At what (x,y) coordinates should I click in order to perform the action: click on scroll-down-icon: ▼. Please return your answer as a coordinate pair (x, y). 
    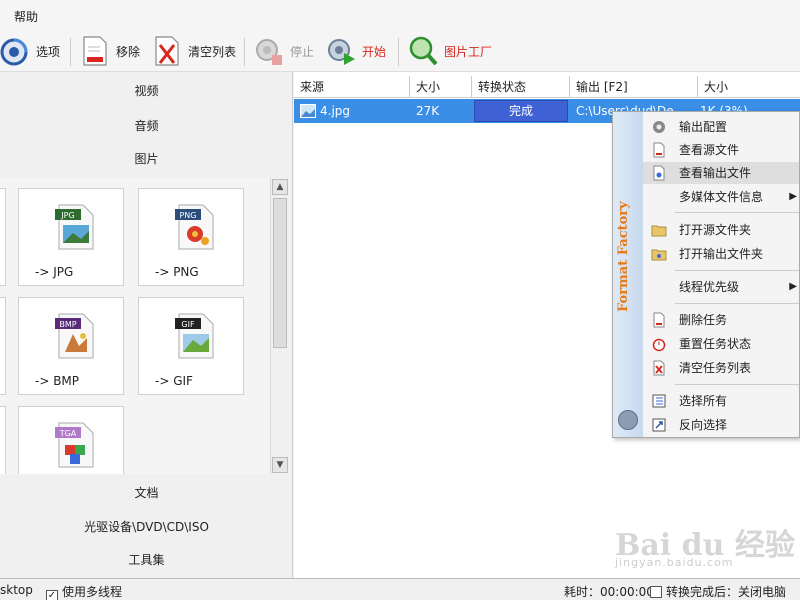
    Looking at the image, I should click on (280, 465).